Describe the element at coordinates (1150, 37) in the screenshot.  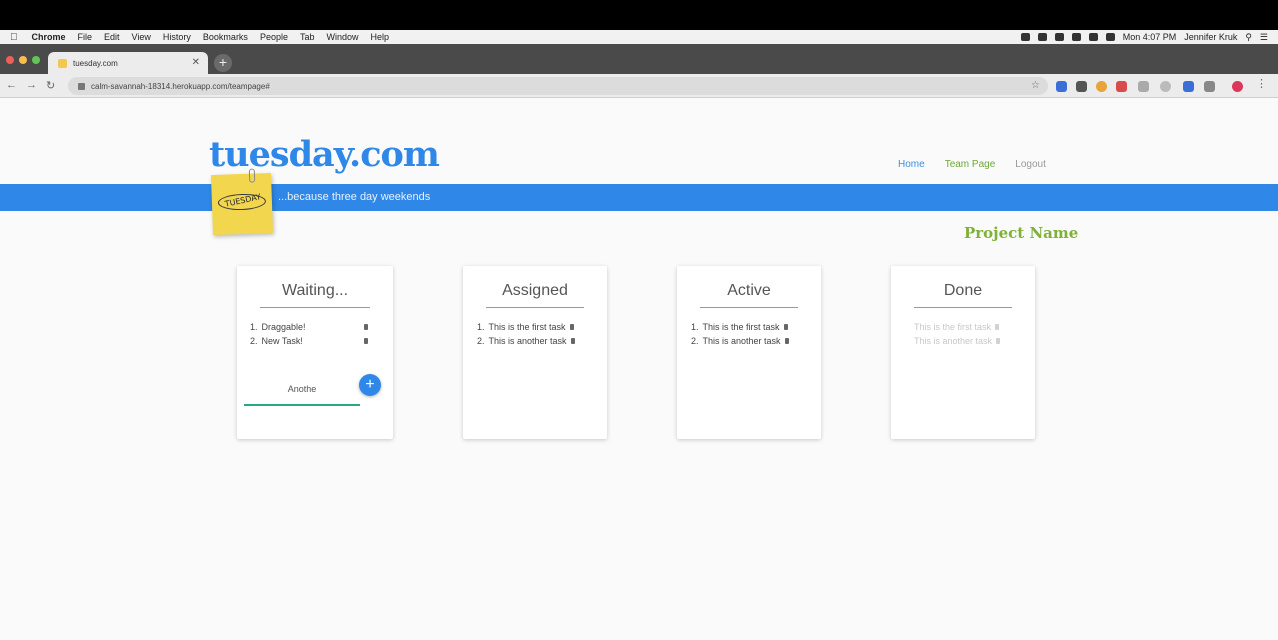
I see `menubar-clock: Mon 4:07 PM` at that location.